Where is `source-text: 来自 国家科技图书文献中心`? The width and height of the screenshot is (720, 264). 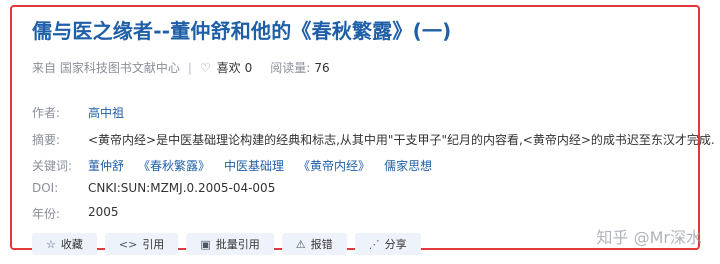 source-text: 来自 国家科技图书文献中心 is located at coordinates (106, 68).